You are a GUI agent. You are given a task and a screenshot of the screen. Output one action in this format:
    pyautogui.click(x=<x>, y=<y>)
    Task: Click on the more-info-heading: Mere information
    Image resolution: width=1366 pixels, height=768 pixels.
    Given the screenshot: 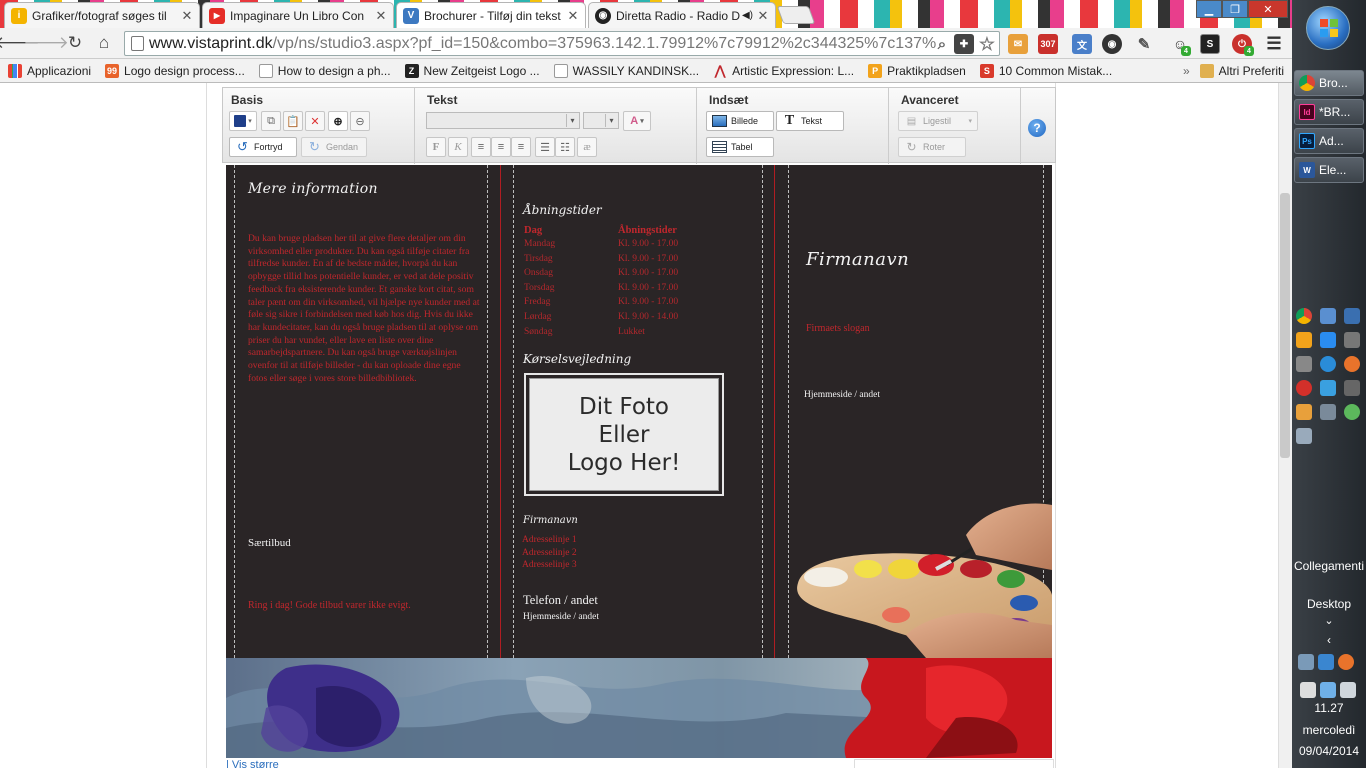 What is the action you would take?
    pyautogui.click(x=313, y=189)
    